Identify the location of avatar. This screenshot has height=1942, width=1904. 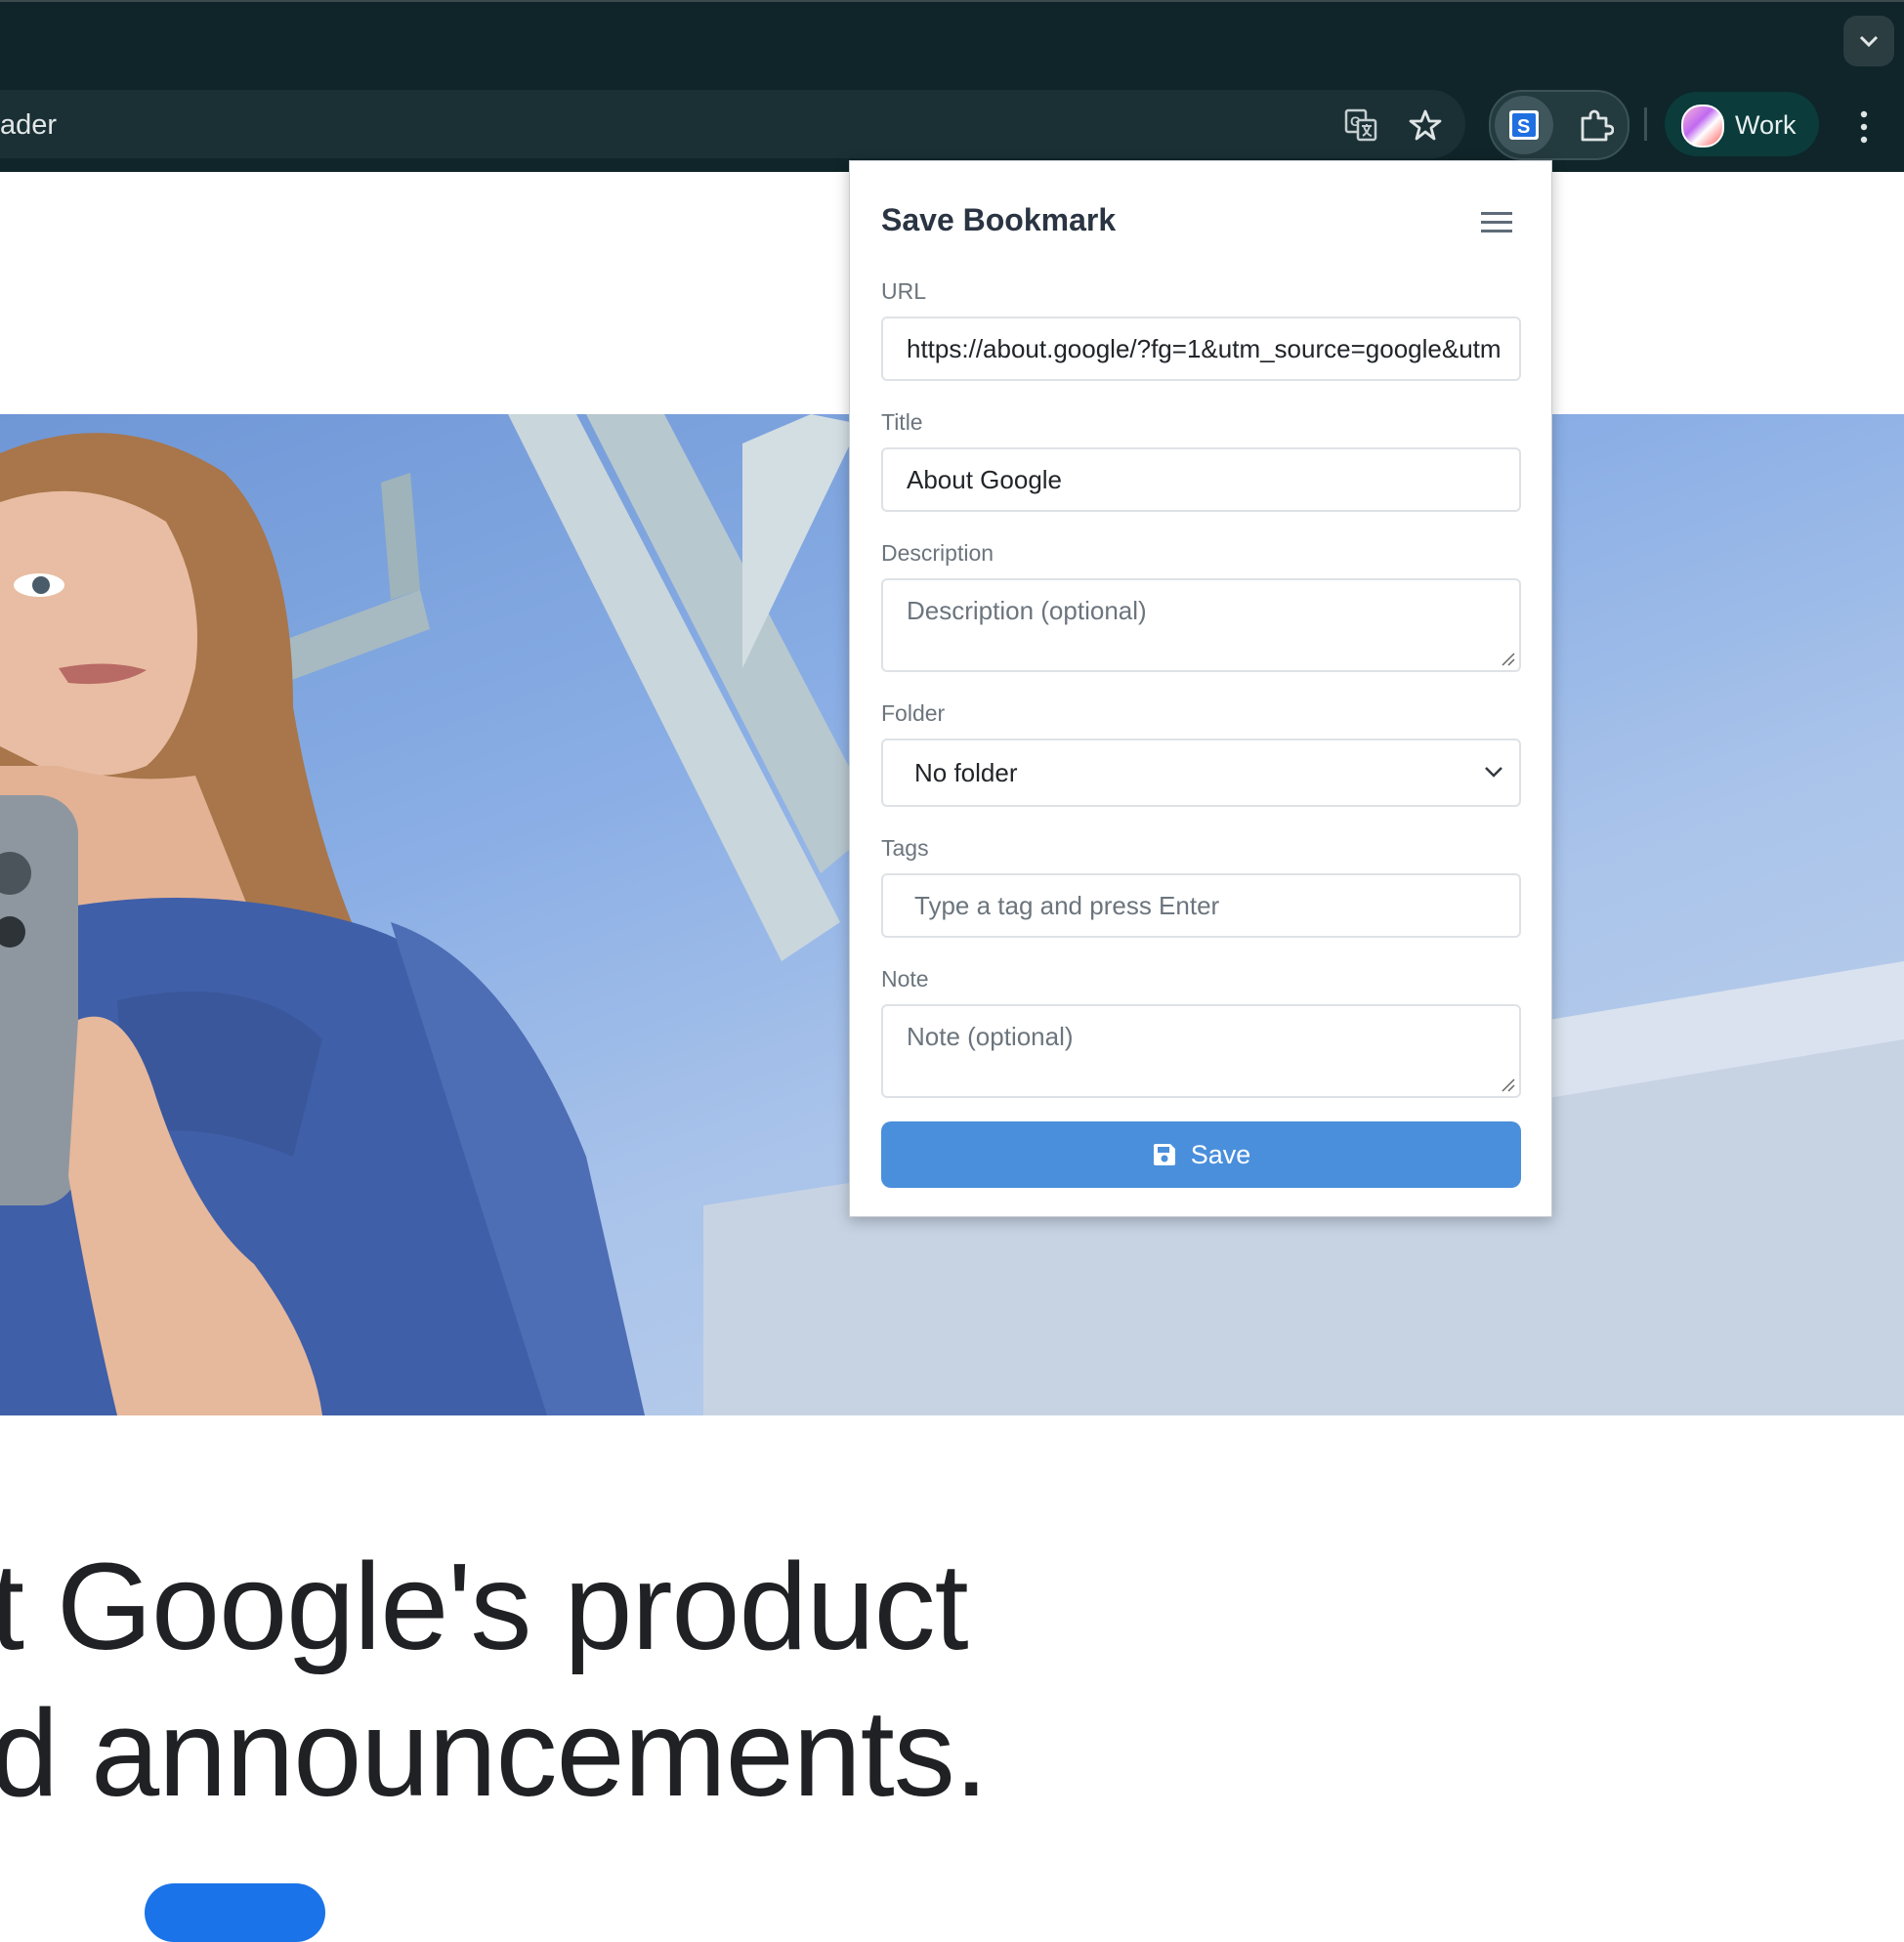
(1702, 127).